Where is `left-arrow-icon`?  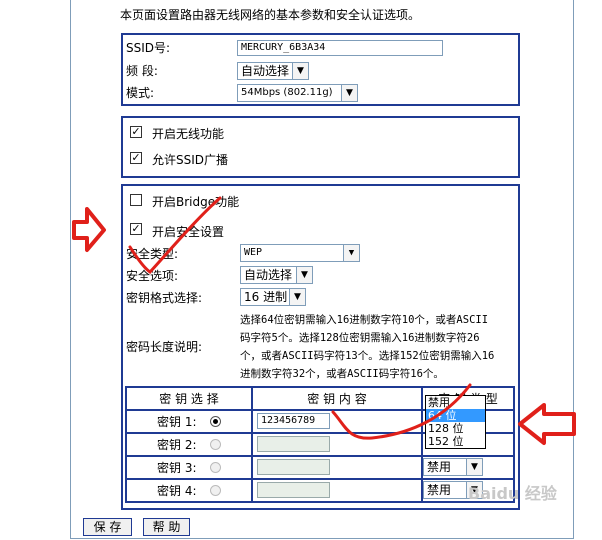 left-arrow-icon is located at coordinates (89, 229).